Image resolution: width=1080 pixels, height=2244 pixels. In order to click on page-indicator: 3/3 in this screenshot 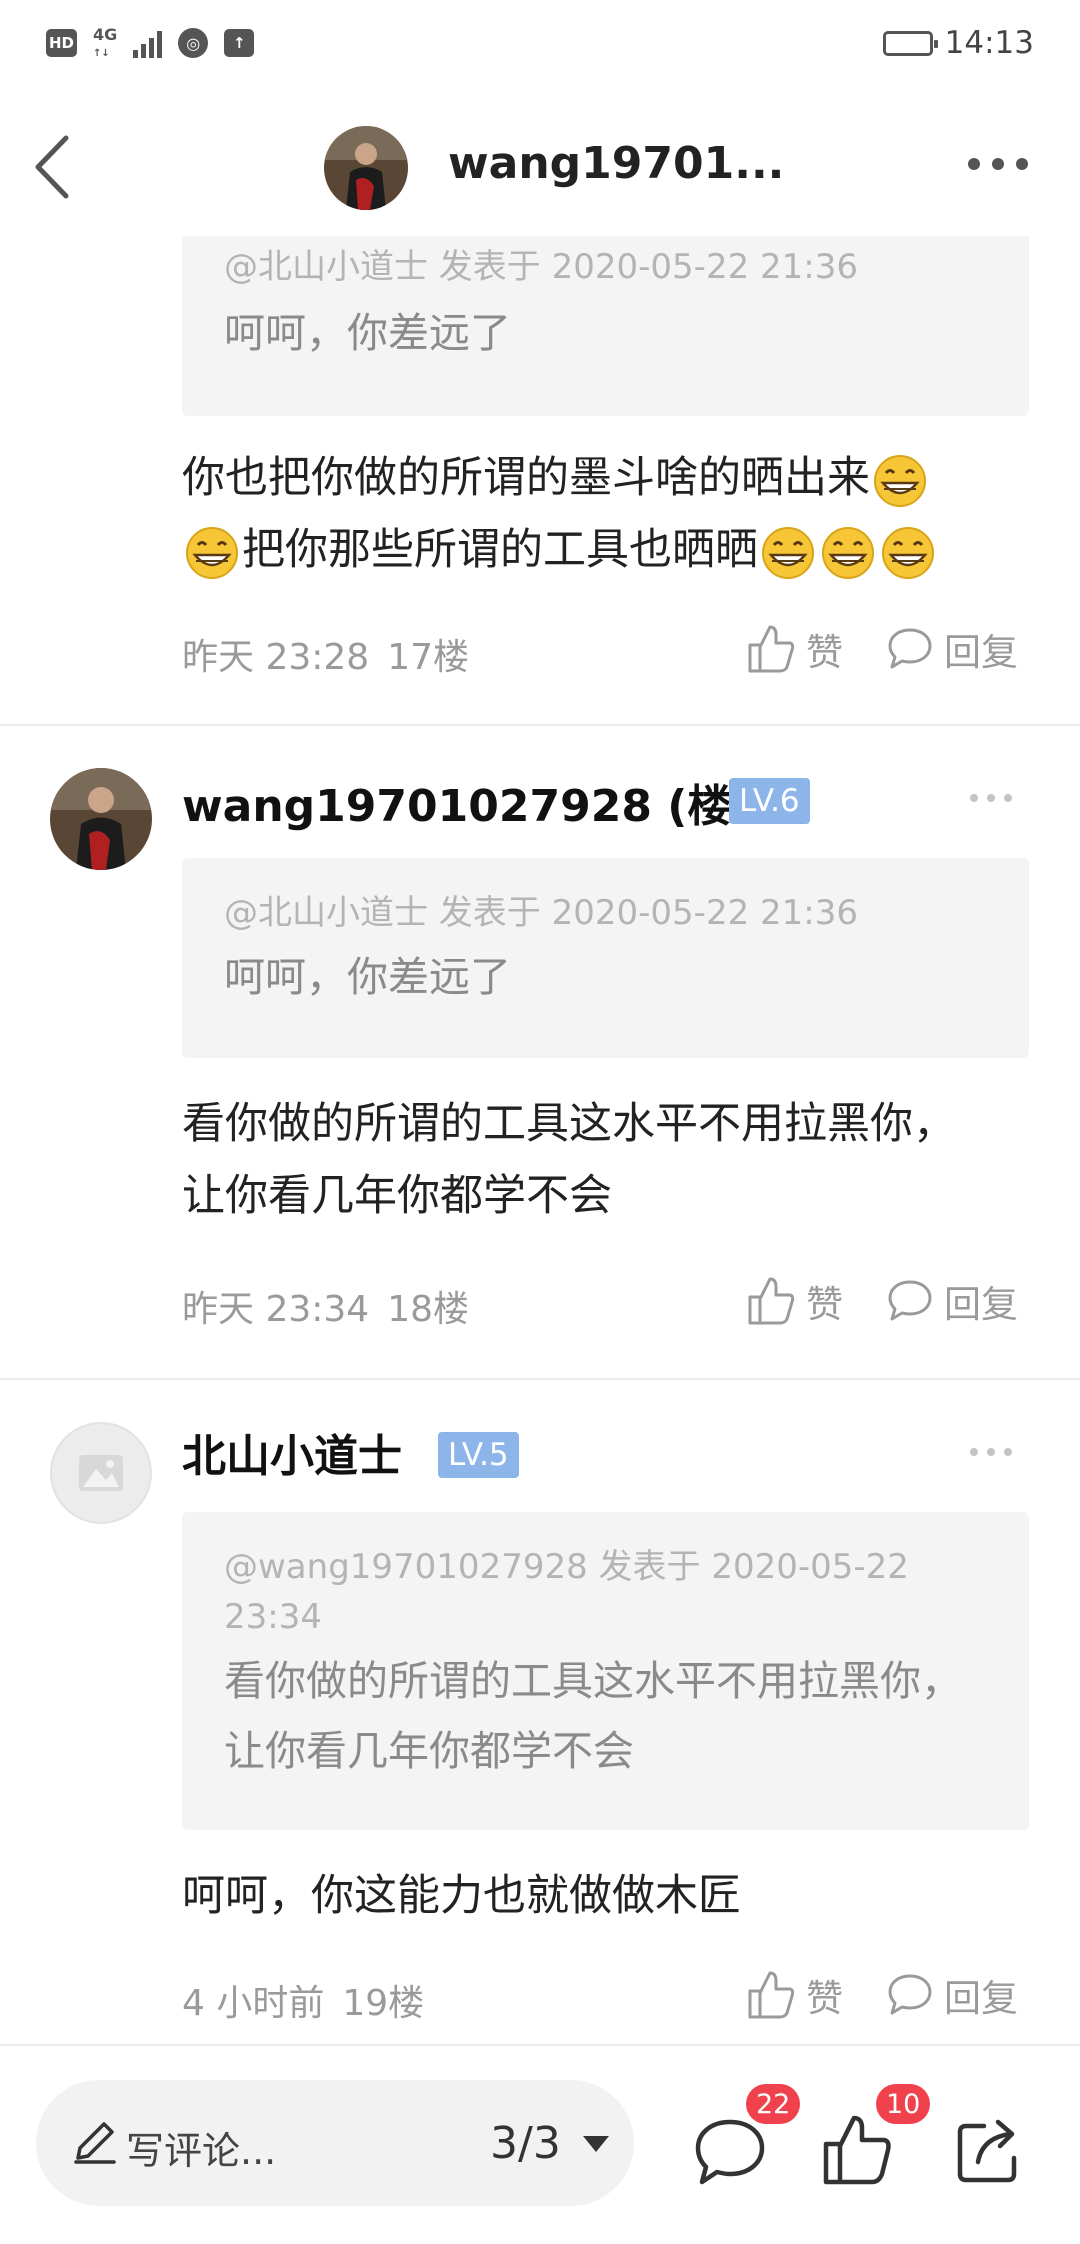, I will do `click(525, 2143)`.